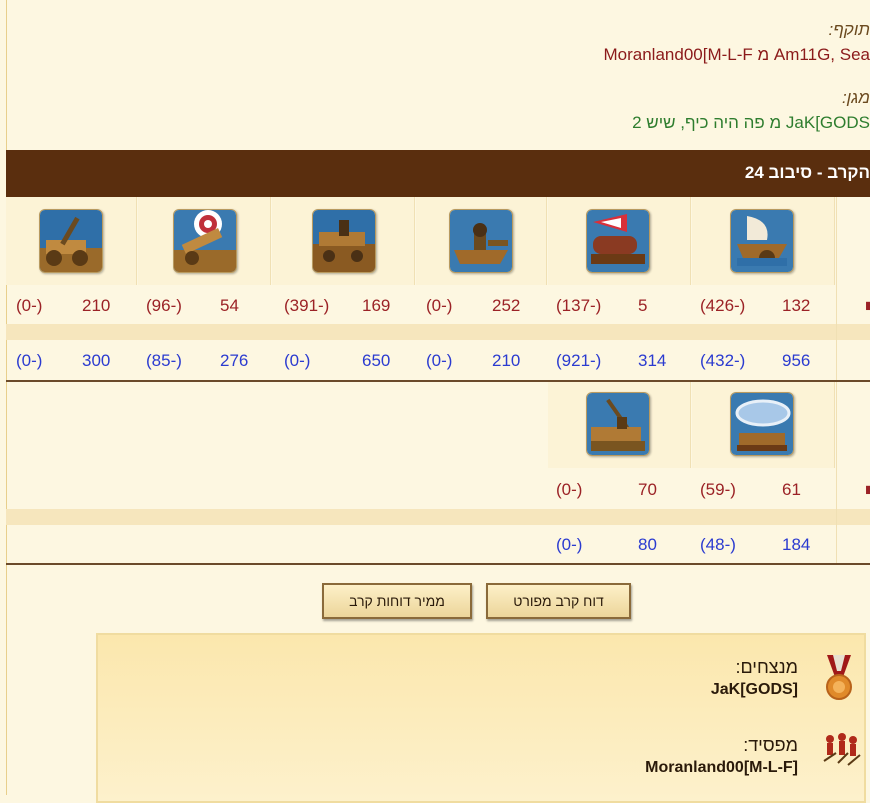 This screenshot has height=803, width=870. What do you see at coordinates (791, 490) in the screenshot?
I see `attacker-count: 61` at bounding box center [791, 490].